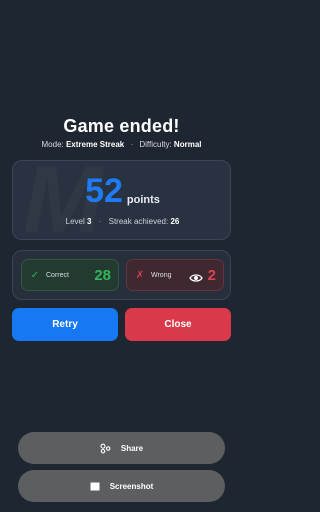 The height and width of the screenshot is (512, 320). I want to click on screenshot-icon, so click(95, 486).